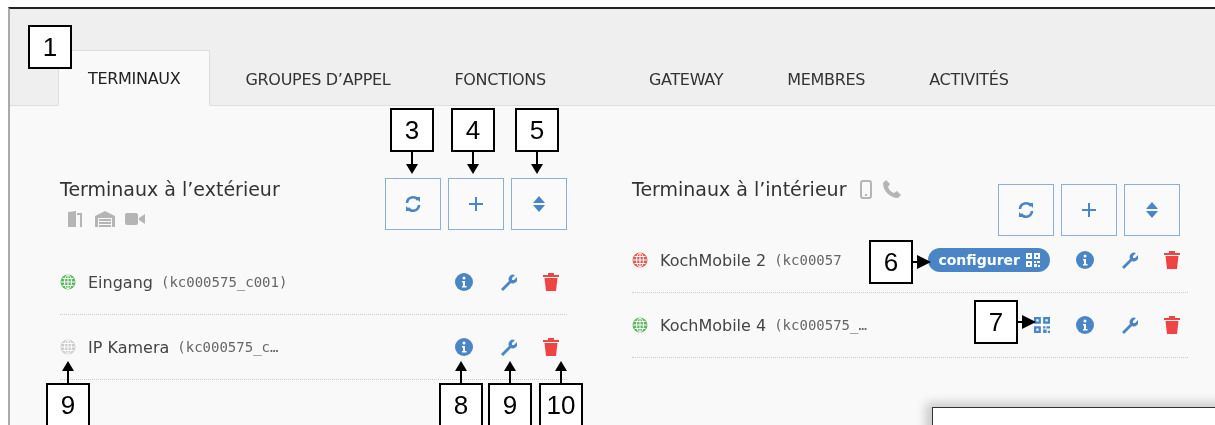 This screenshot has height=425, width=1215. What do you see at coordinates (969, 79) in the screenshot?
I see `tab: ACTIVITÉS` at bounding box center [969, 79].